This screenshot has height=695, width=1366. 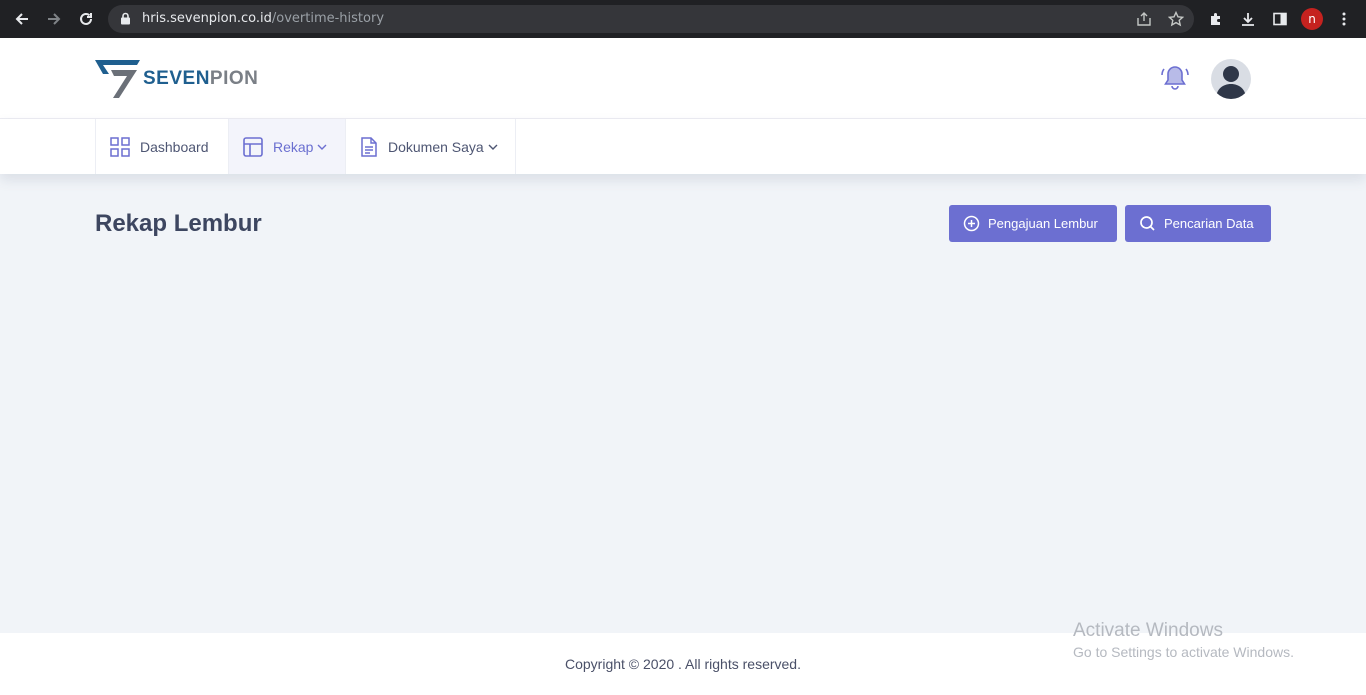 What do you see at coordinates (1175, 80) in the screenshot?
I see `notification-bell-icon` at bounding box center [1175, 80].